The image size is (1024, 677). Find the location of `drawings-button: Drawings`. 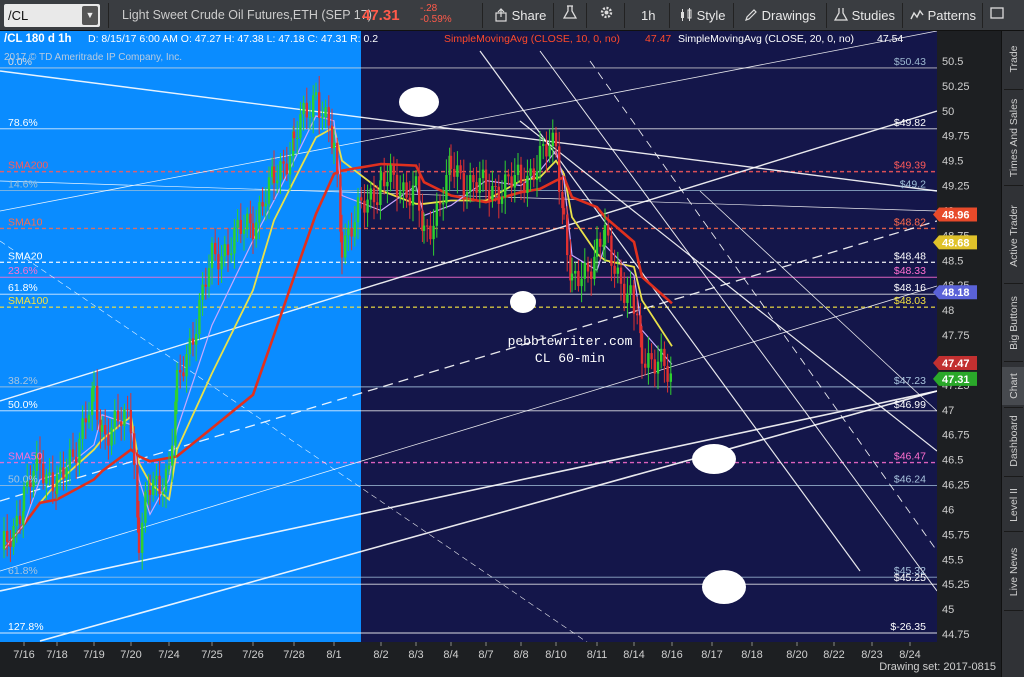

drawings-button: Drawings is located at coordinates (780, 15).